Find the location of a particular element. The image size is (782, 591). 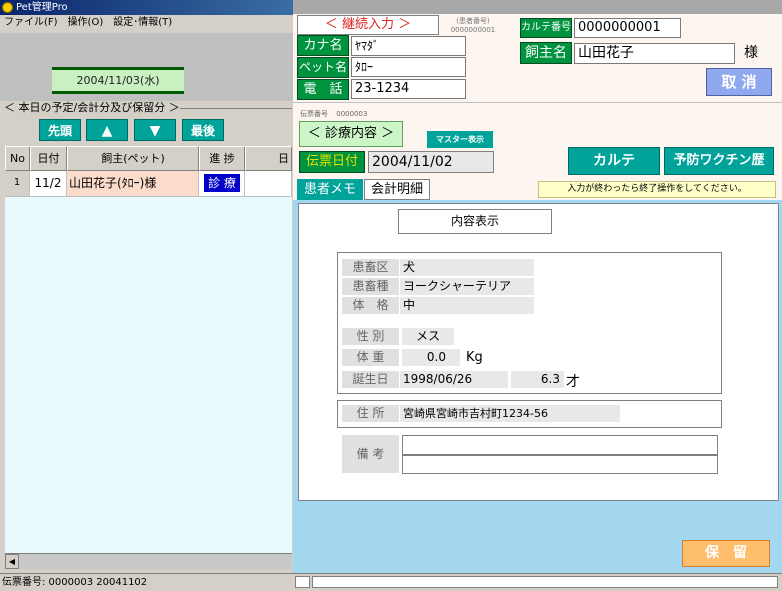

cell-no: 1 is located at coordinates (17, 184).